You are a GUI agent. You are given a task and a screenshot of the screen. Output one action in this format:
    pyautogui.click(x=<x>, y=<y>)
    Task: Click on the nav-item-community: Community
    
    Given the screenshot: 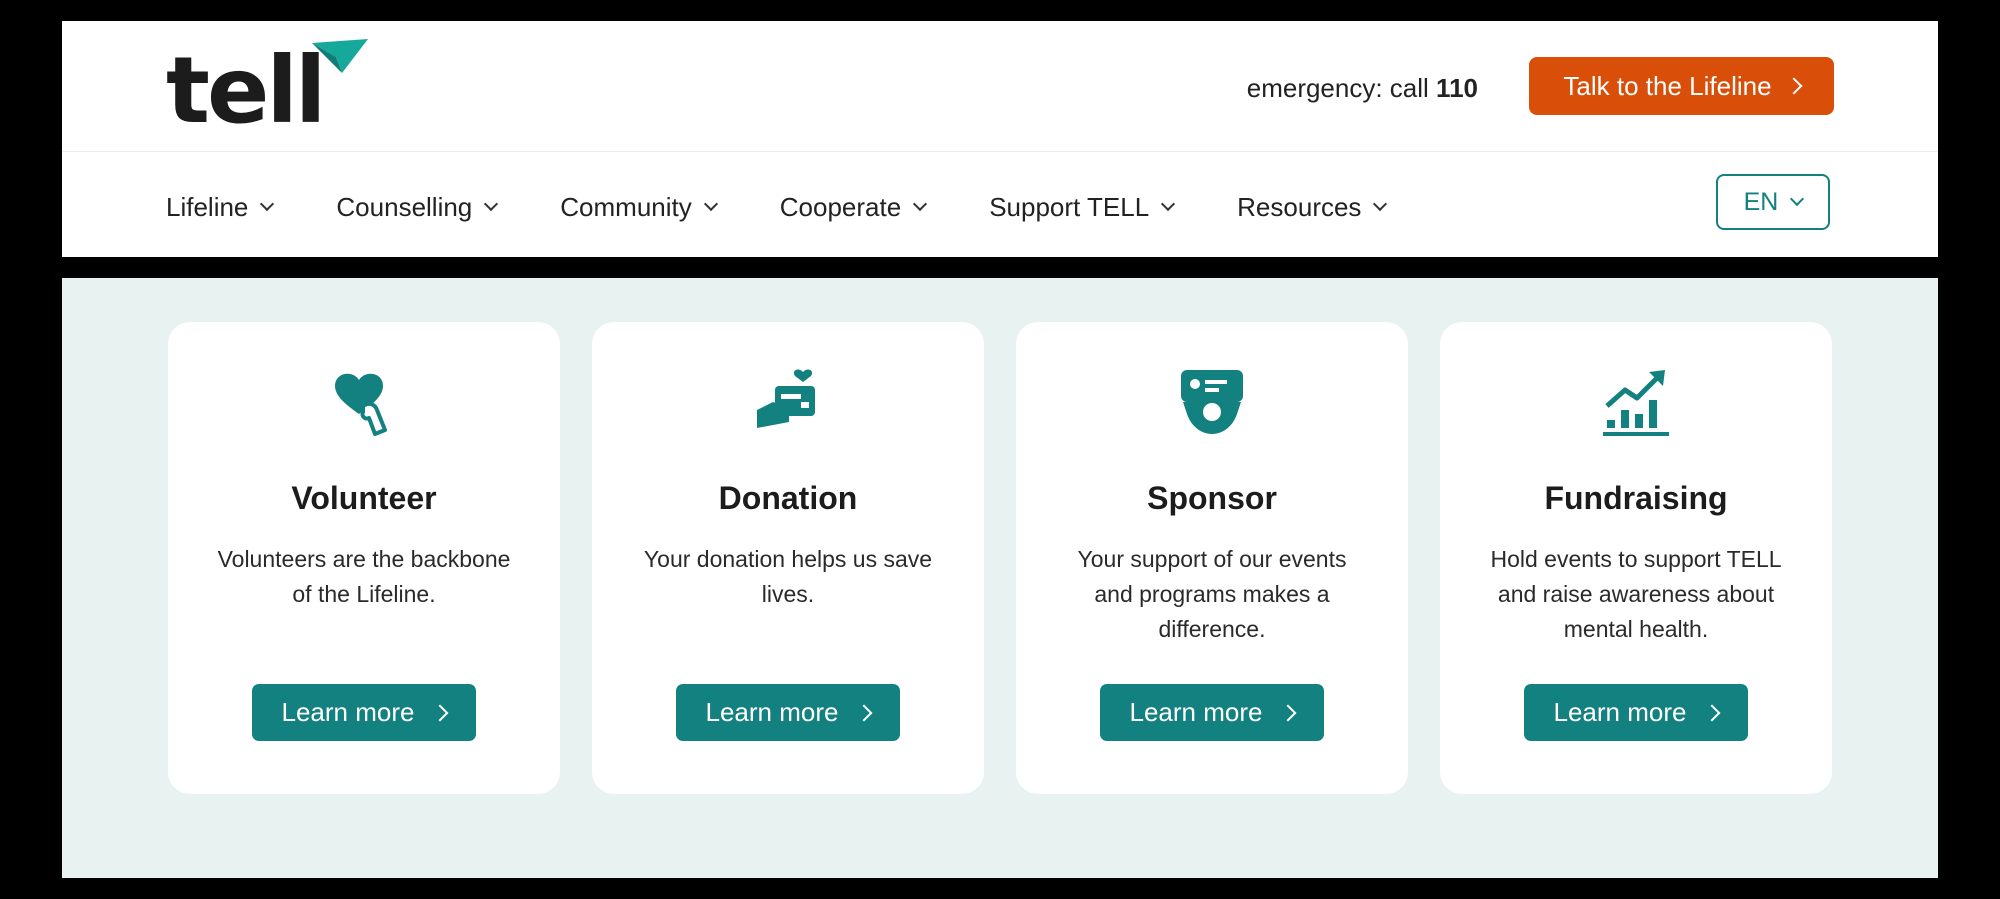 What is the action you would take?
    pyautogui.click(x=639, y=207)
    